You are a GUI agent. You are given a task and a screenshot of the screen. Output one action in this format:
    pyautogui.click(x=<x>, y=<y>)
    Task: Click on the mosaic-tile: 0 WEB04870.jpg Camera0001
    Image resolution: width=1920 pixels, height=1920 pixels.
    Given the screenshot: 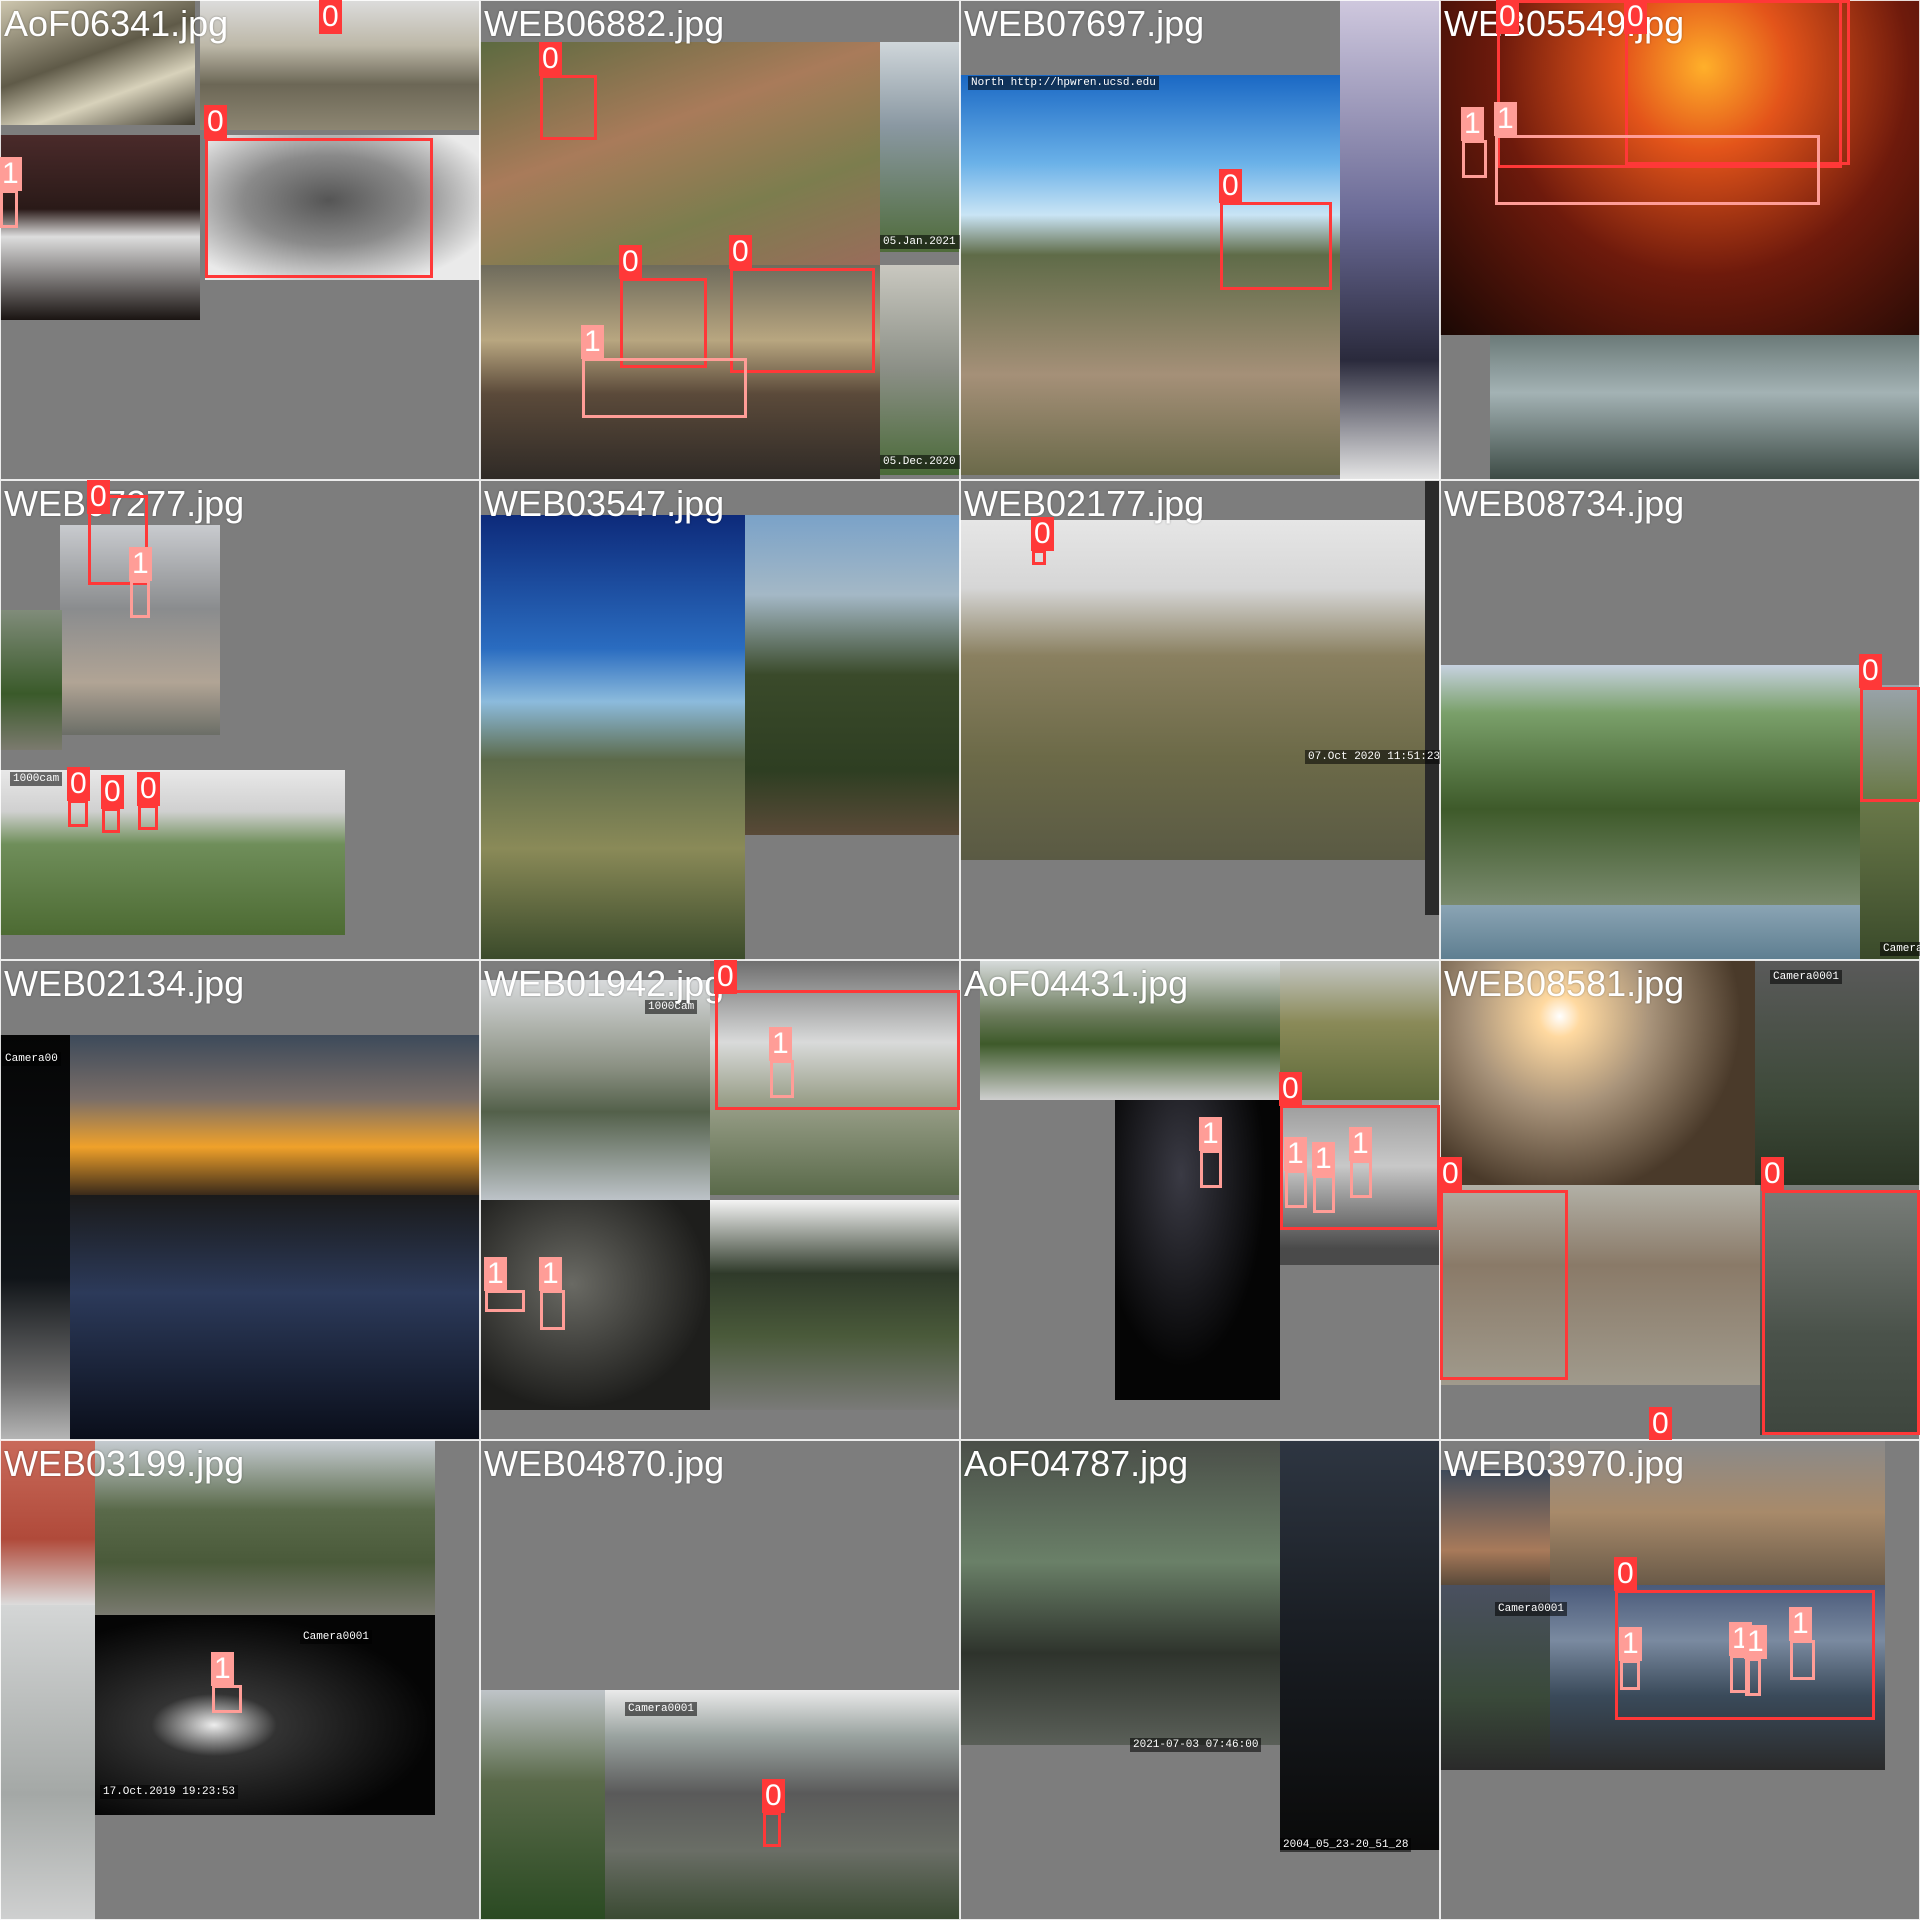 What is the action you would take?
    pyautogui.click(x=720, y=1680)
    